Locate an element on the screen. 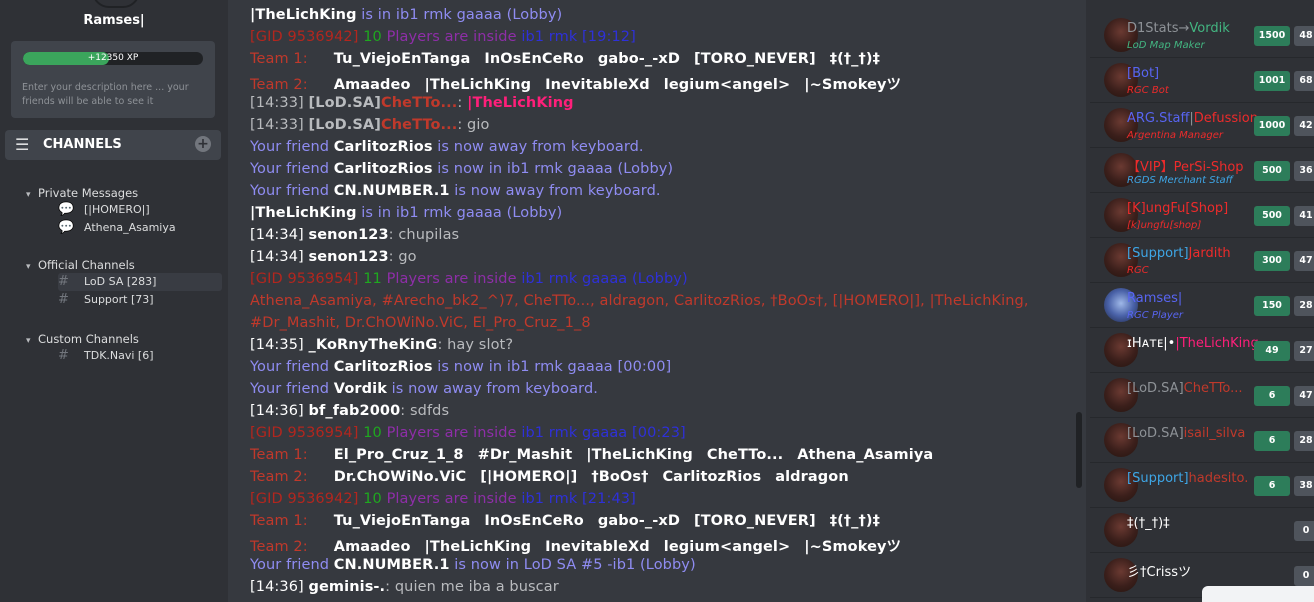  player-name: aldragon is located at coordinates (812, 477).